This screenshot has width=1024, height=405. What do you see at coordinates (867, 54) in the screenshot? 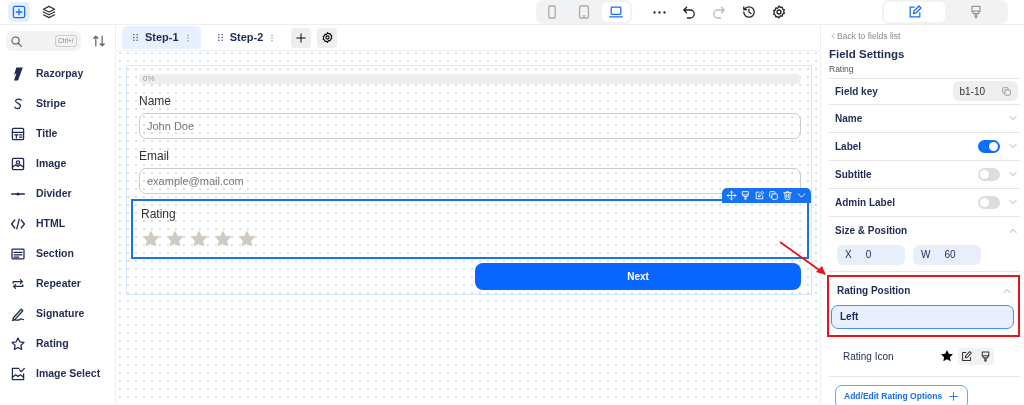
I see `panel-title: Field Settings` at bounding box center [867, 54].